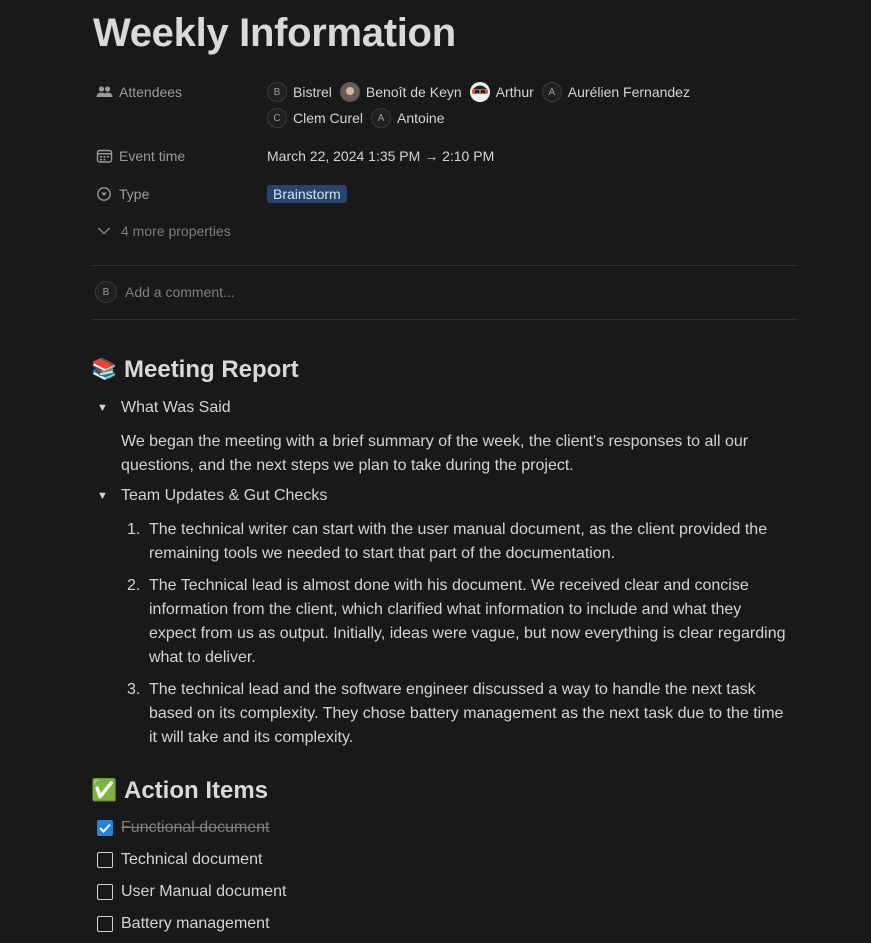  What do you see at coordinates (181, 194) in the screenshot?
I see `type-label: Type` at bounding box center [181, 194].